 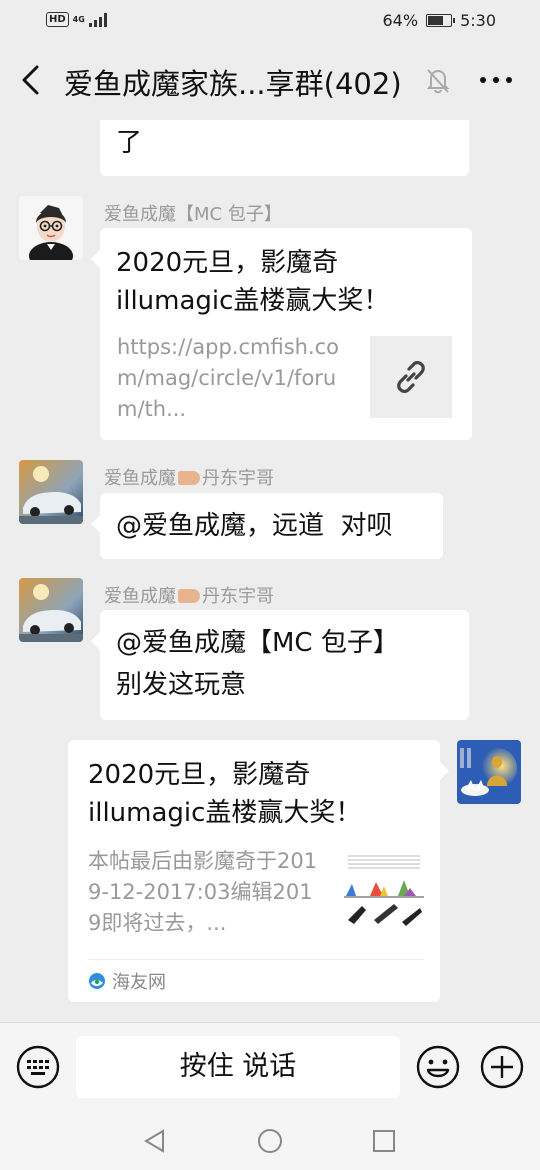 I want to click on hold-to-talk-button: 按住 说话, so click(x=238, y=1067).